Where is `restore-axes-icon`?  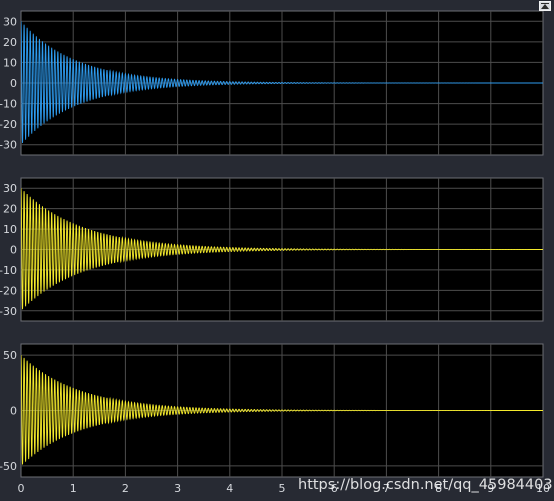 restore-axes-icon is located at coordinates (545, 6).